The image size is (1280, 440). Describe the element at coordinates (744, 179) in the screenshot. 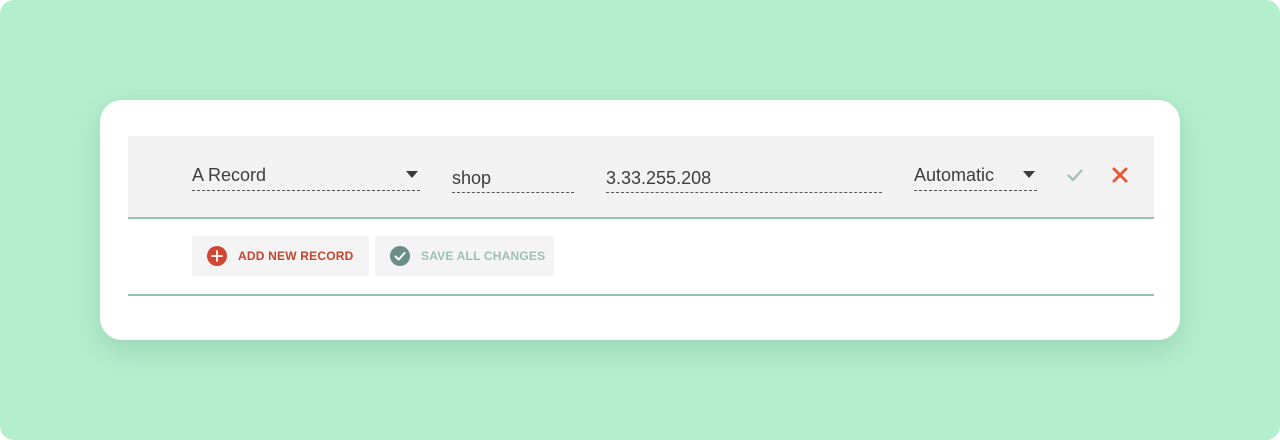

I see `record-value-input: 3.33.255.208` at that location.